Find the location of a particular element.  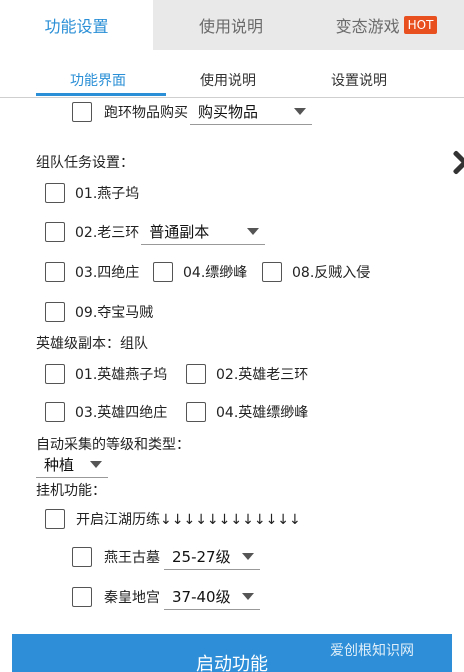

idle-heading: 挂机功能： is located at coordinates (71, 491).